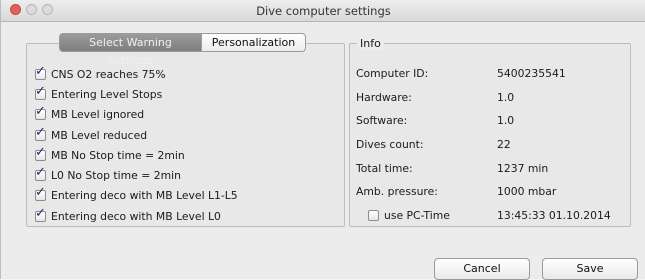 The image size is (645, 280). Describe the element at coordinates (554, 215) in the screenshot. I see `date-time-value: 13:45:33 01.10.2014` at that location.